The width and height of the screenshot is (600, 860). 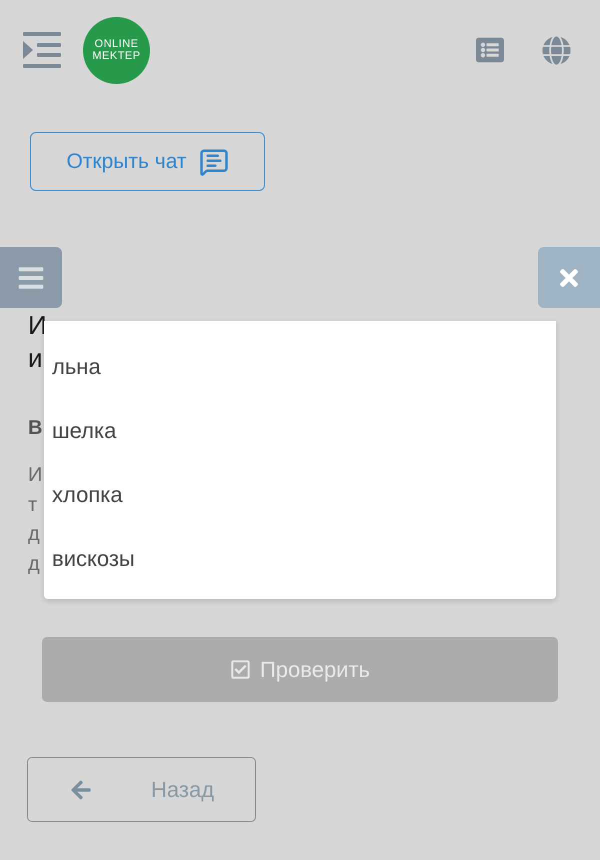 What do you see at coordinates (300, 558) in the screenshot?
I see `dropdown-option: вискозы` at bounding box center [300, 558].